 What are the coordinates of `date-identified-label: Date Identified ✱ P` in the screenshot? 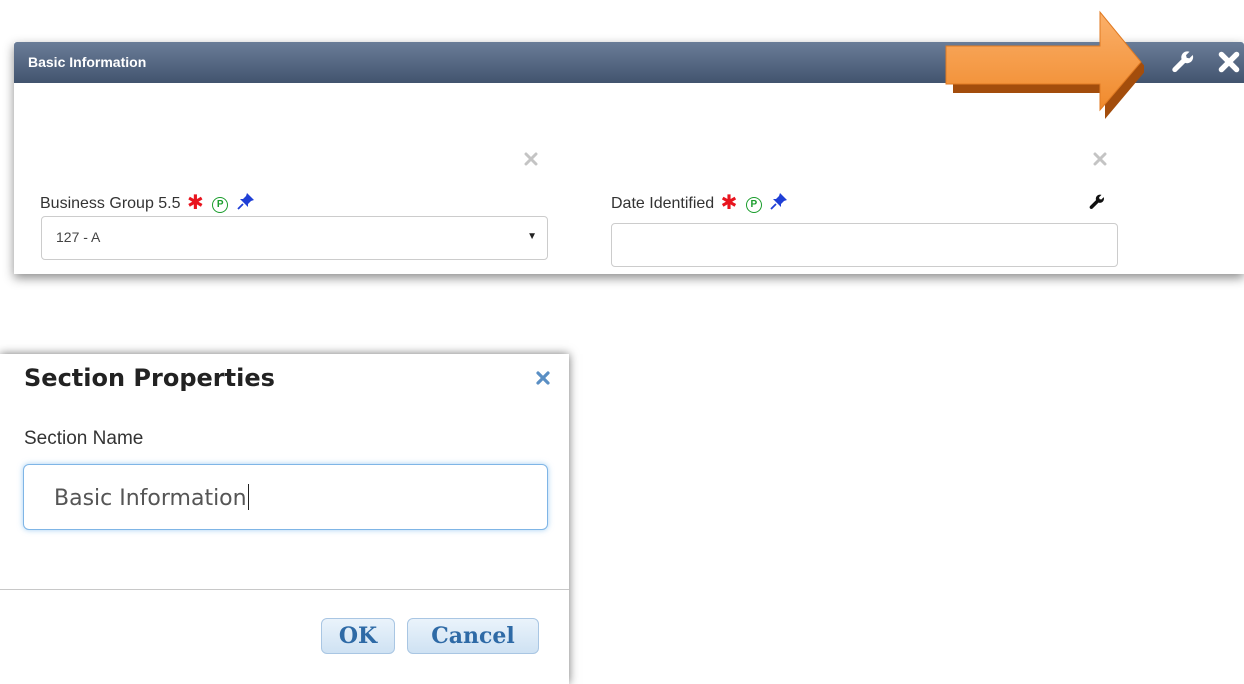 It's located at (699, 202).